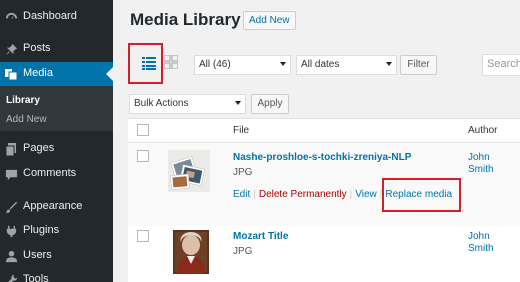 This screenshot has width=520, height=282. Describe the element at coordinates (56, 74) in the screenshot. I see `sidebar-item-media: Media` at that location.